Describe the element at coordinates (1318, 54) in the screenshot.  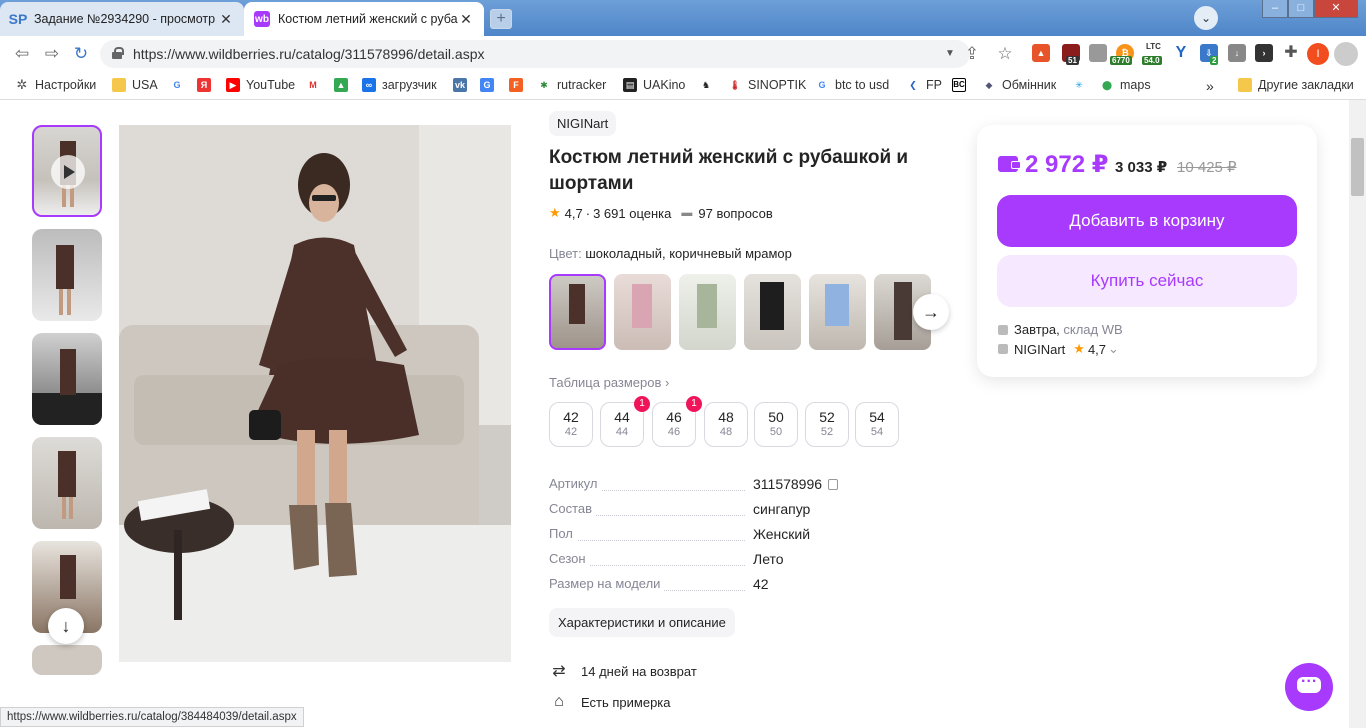
I see `profile-avatar: I` at that location.